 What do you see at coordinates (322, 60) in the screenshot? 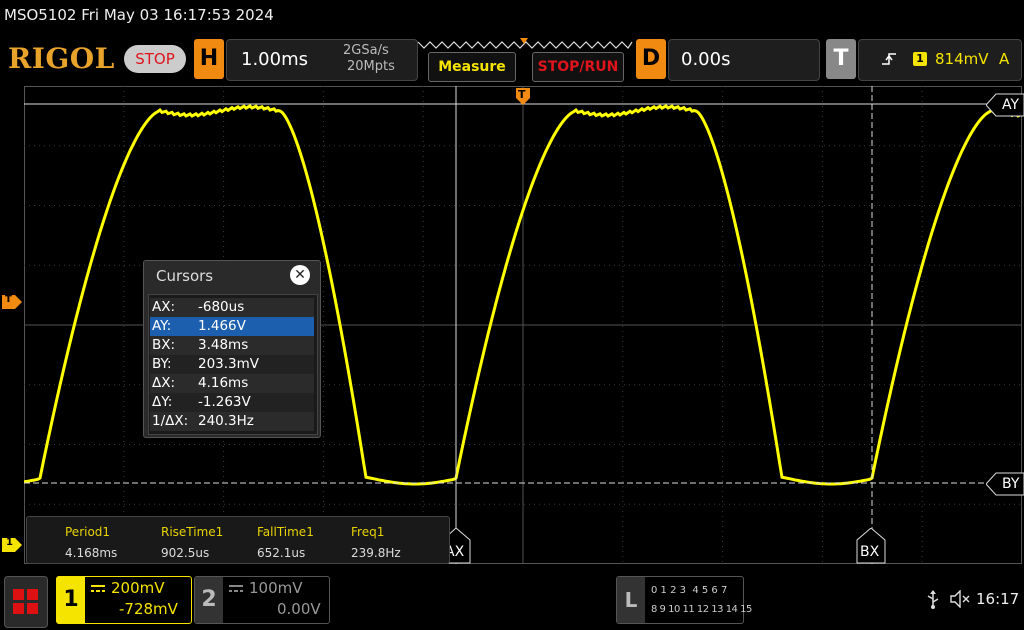
I see `horizontal-panel: 1.00ms 2GSa/s 20Mpts` at bounding box center [322, 60].